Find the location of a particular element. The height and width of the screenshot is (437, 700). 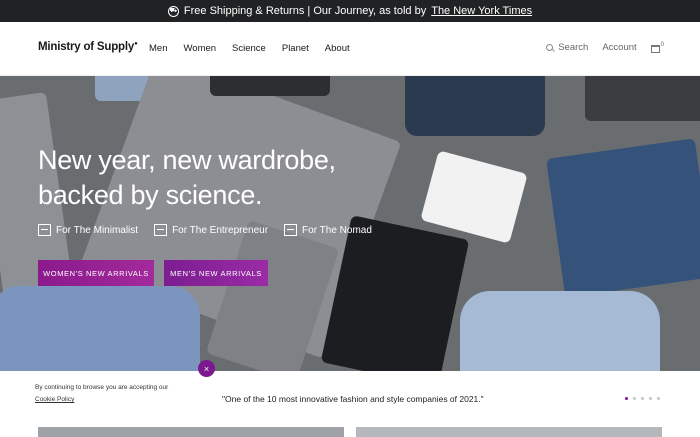

persona-entrepreneur: For The Entrepreneur is located at coordinates (211, 230).